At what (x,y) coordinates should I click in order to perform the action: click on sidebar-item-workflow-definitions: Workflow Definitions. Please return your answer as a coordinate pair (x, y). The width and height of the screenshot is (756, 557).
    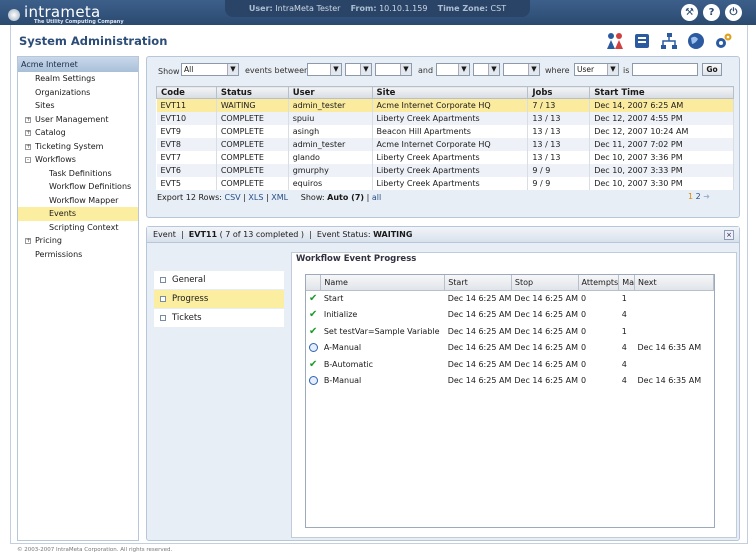
    Looking at the image, I should click on (78, 187).